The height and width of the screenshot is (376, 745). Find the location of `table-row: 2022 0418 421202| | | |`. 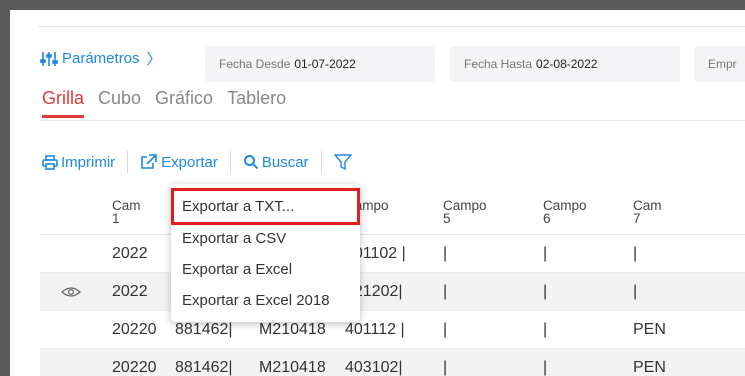

table-row: 2022 0418 421202| | | | is located at coordinates (392, 292).